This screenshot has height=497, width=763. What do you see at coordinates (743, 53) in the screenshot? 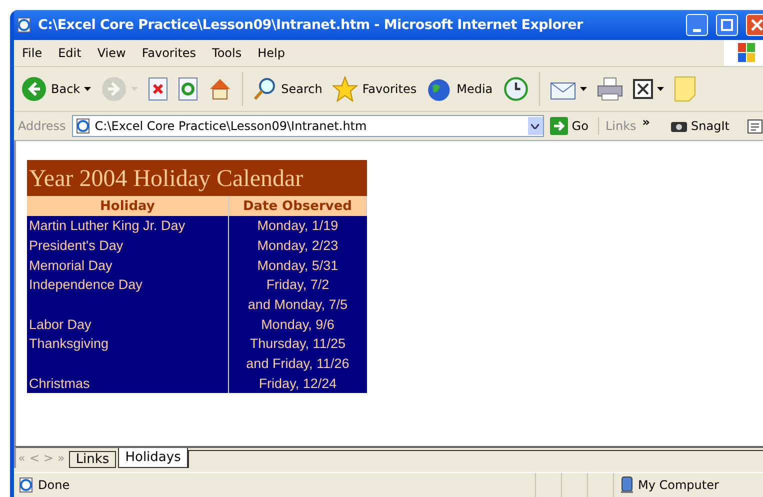
I see `windows-logo-icon` at bounding box center [743, 53].